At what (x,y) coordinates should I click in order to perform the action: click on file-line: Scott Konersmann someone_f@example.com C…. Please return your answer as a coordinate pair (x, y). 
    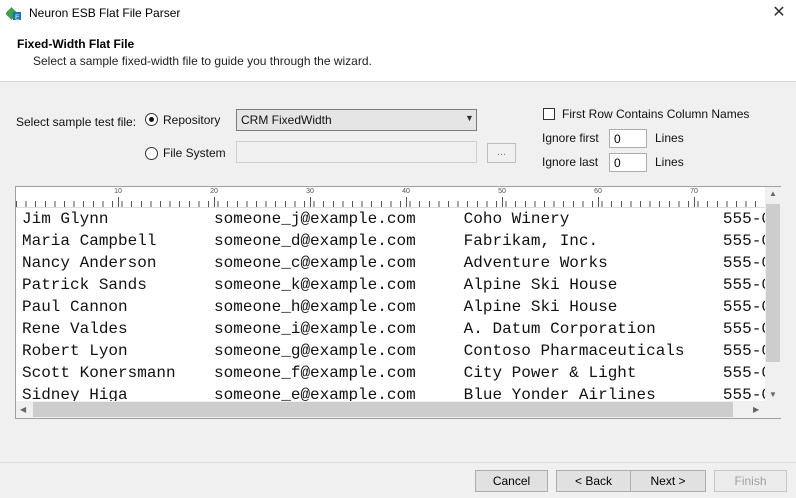
    Looking at the image, I should click on (393, 373).